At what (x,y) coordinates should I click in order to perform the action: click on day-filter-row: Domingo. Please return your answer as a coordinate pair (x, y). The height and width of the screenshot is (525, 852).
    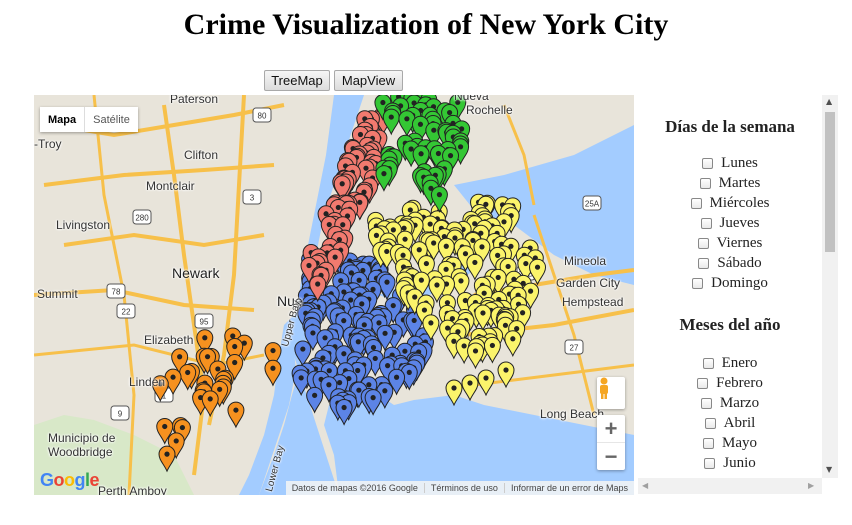
    Looking at the image, I should click on (730, 283).